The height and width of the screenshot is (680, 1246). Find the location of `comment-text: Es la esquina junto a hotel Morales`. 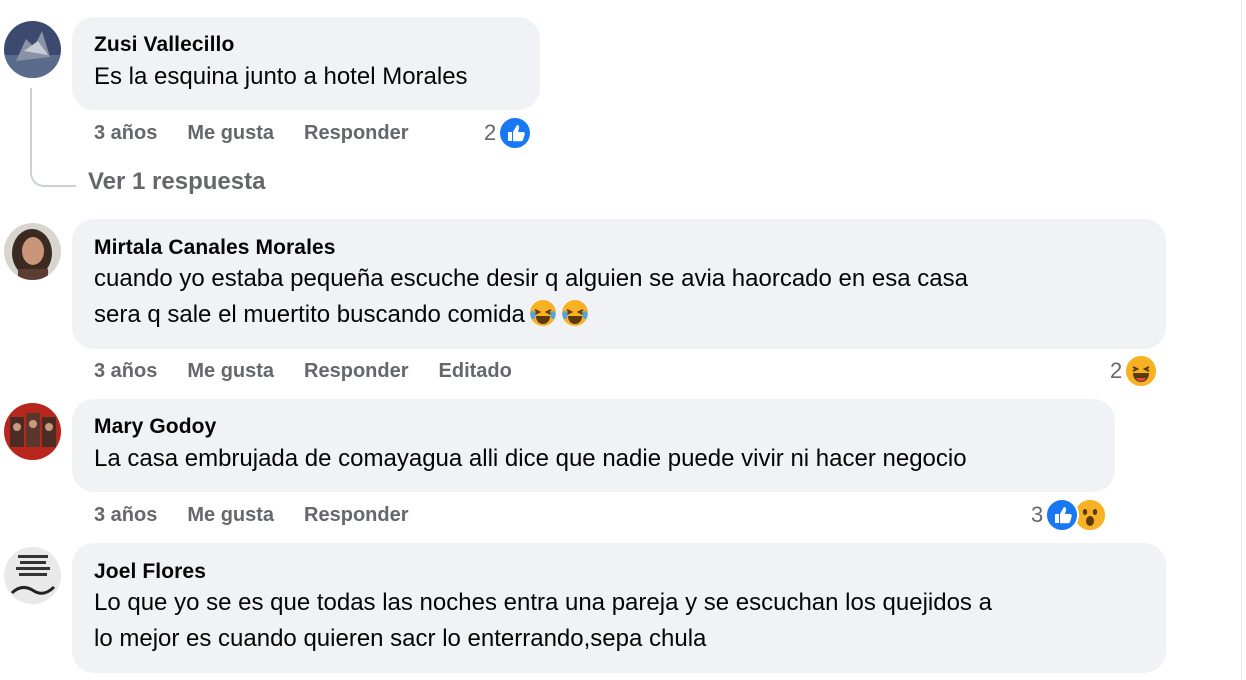

comment-text: Es la esquina junto a hotel Morales is located at coordinates (281, 76).